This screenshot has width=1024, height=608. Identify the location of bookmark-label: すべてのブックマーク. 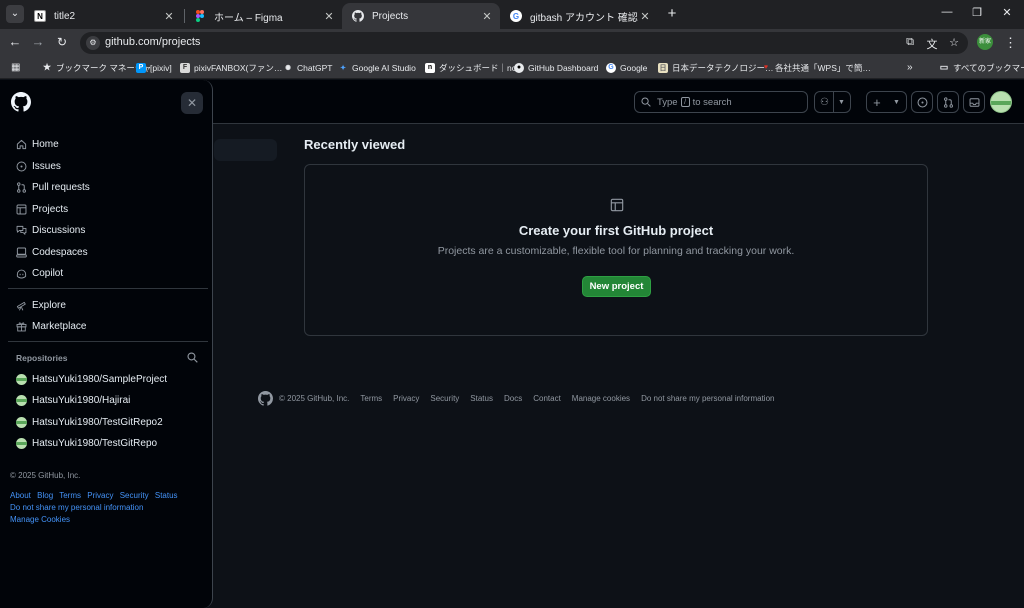
(988, 67).